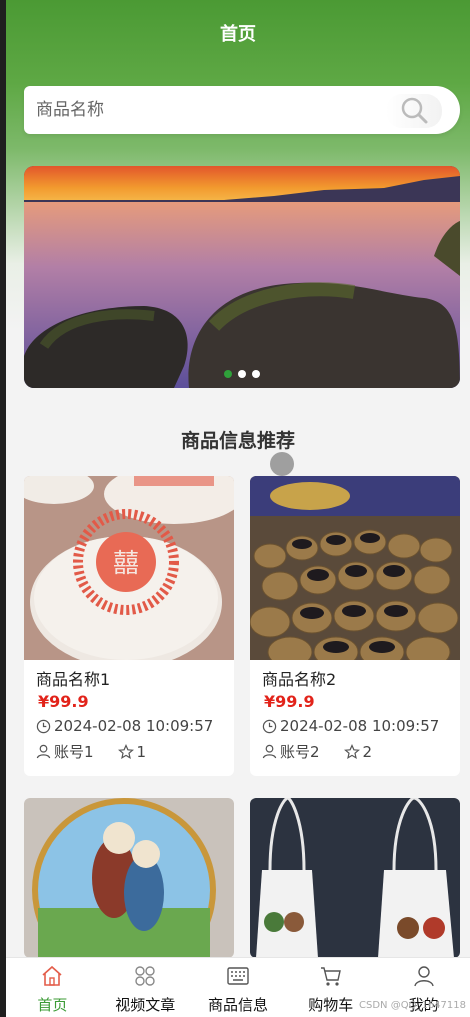 The width and height of the screenshot is (470, 1017). What do you see at coordinates (206, 110) in the screenshot?
I see `search-input` at bounding box center [206, 110].